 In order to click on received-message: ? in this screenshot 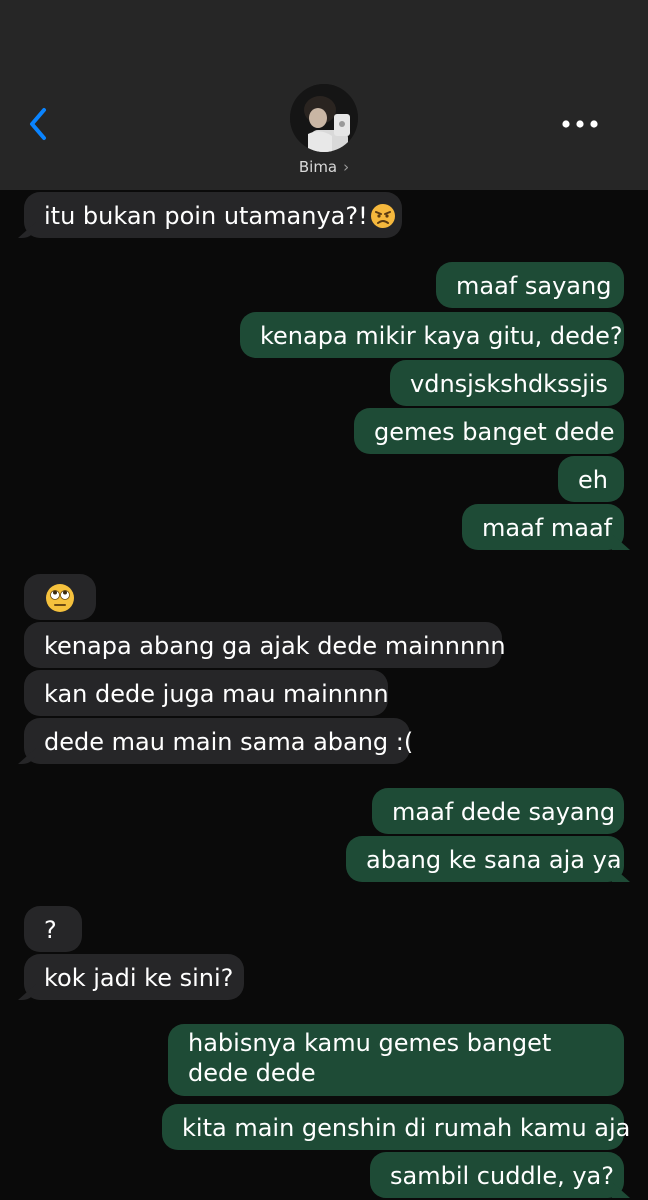, I will do `click(53, 929)`.